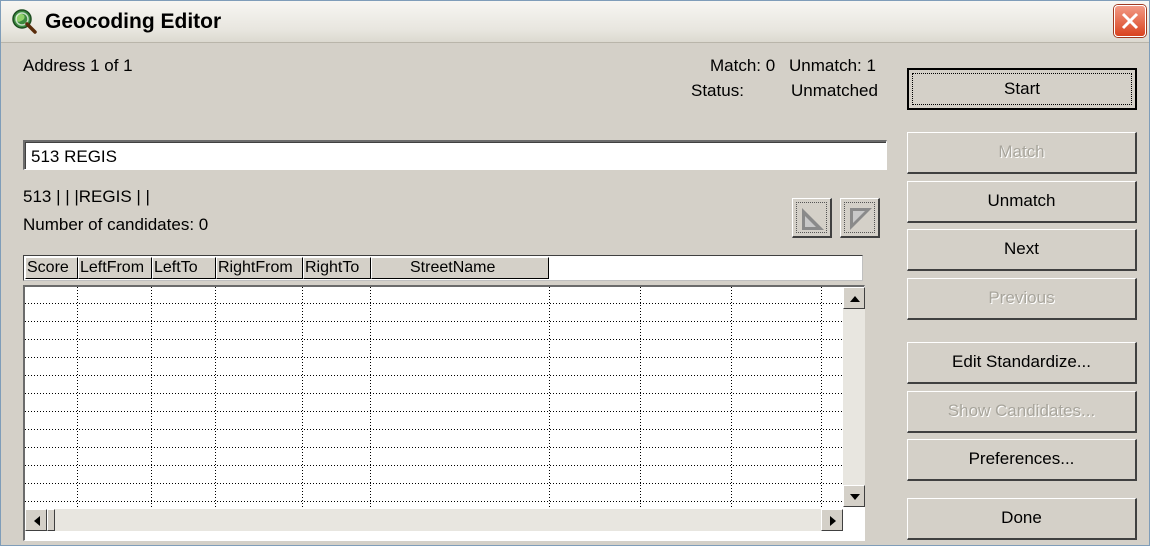  I want to click on close-button, so click(1130, 21).